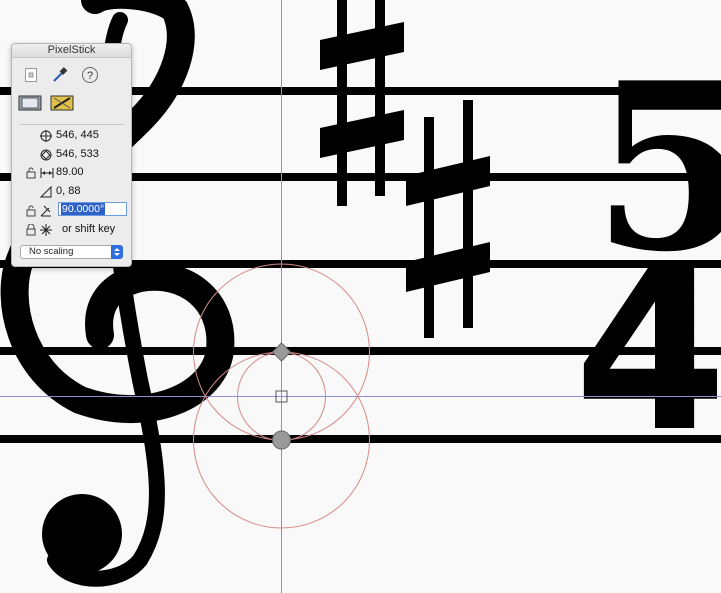  I want to click on crosshair-diamond-icon, so click(46, 155).